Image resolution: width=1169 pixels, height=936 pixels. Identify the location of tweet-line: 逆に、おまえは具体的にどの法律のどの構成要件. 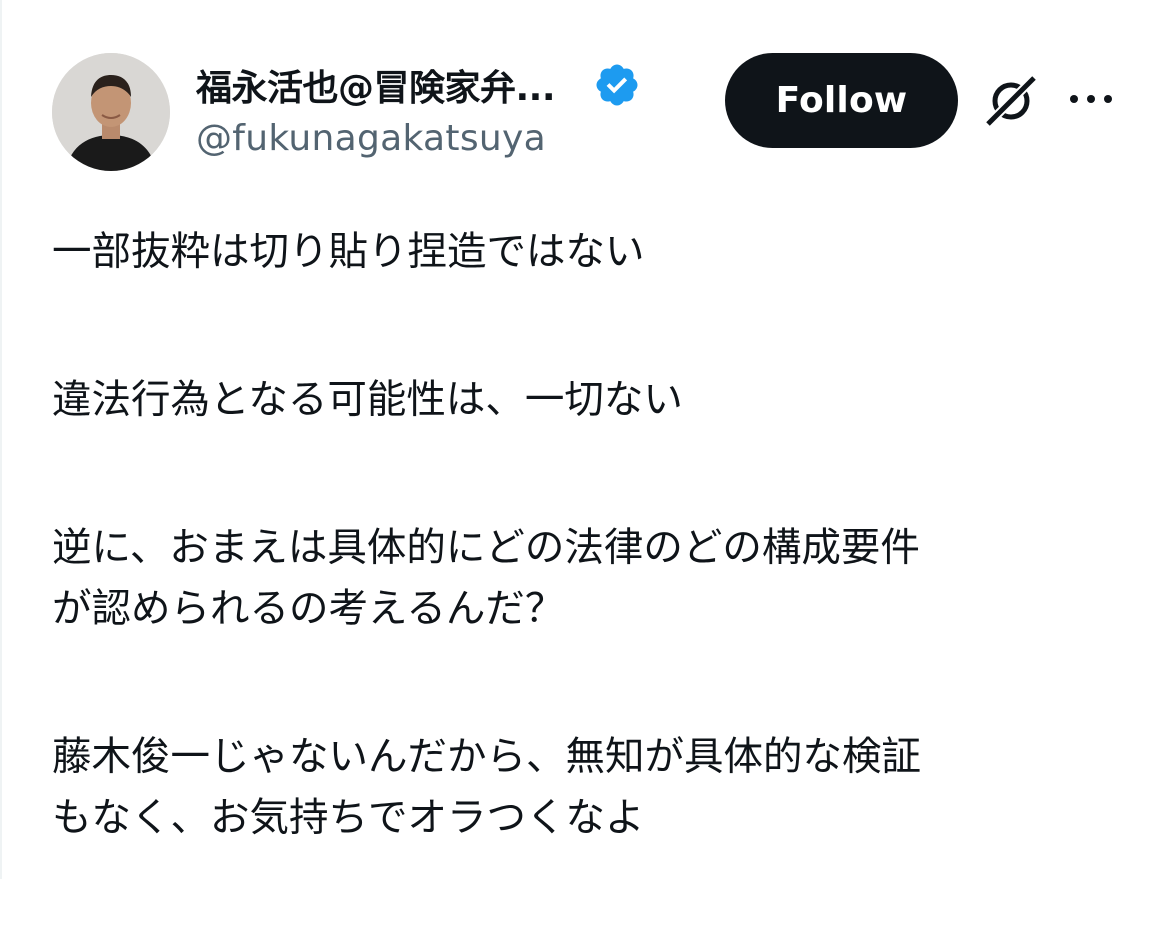
(486, 548).